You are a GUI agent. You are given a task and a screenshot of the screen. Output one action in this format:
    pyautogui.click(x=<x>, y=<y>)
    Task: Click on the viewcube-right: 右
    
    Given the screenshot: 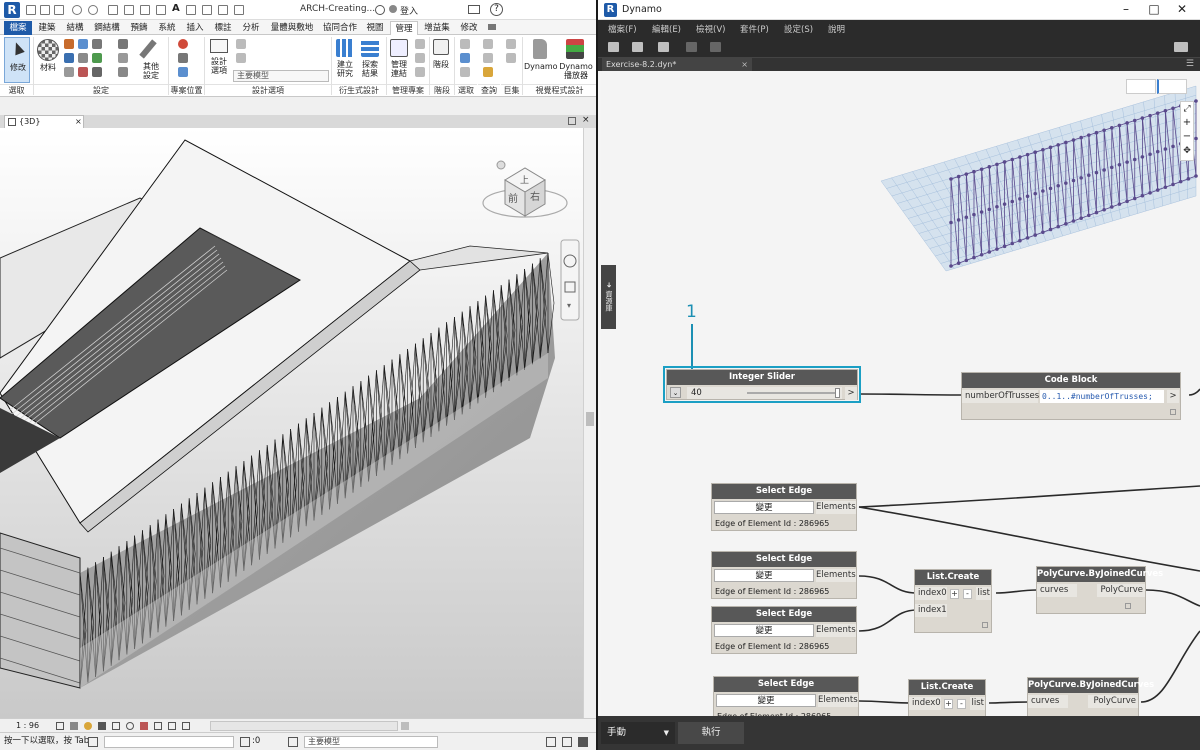 What is the action you would take?
    pyautogui.click(x=535, y=196)
    